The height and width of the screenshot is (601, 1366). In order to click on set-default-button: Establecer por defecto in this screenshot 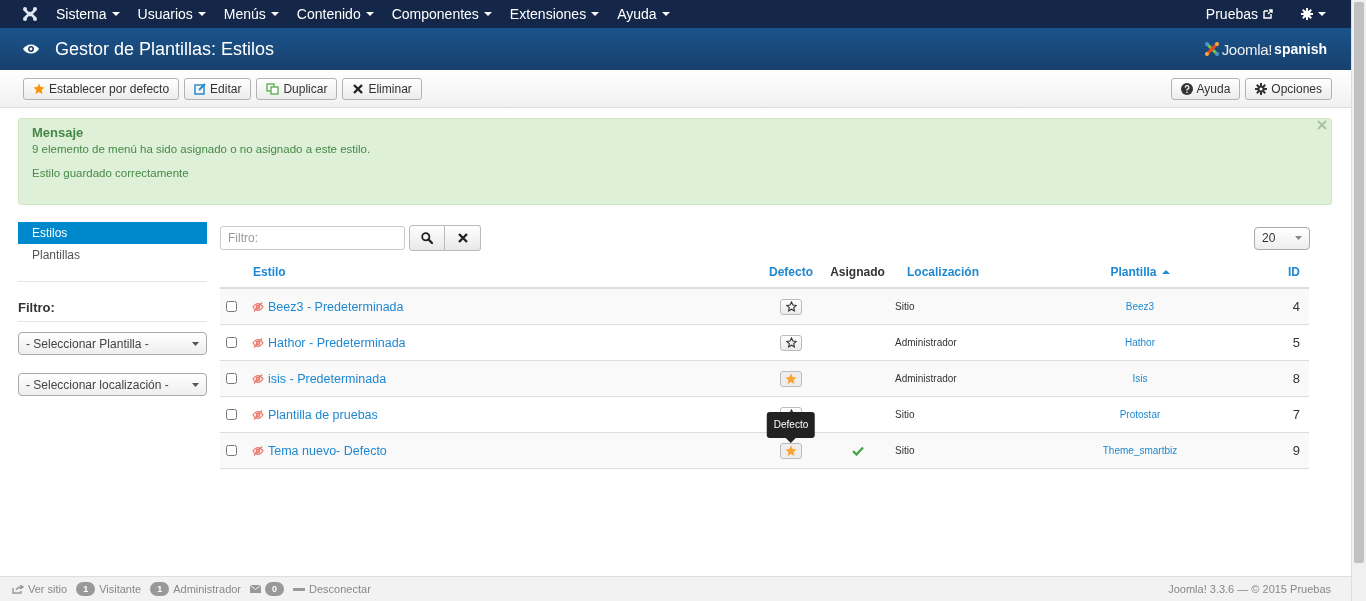, I will do `click(101, 88)`.